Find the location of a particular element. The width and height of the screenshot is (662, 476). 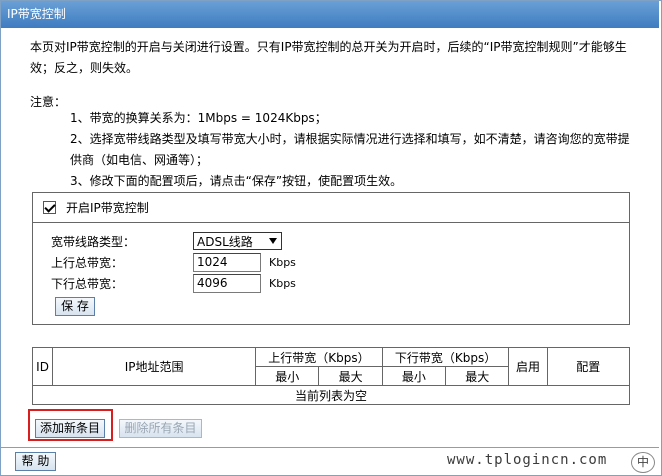

chevron-down-icon is located at coordinates (273, 241).